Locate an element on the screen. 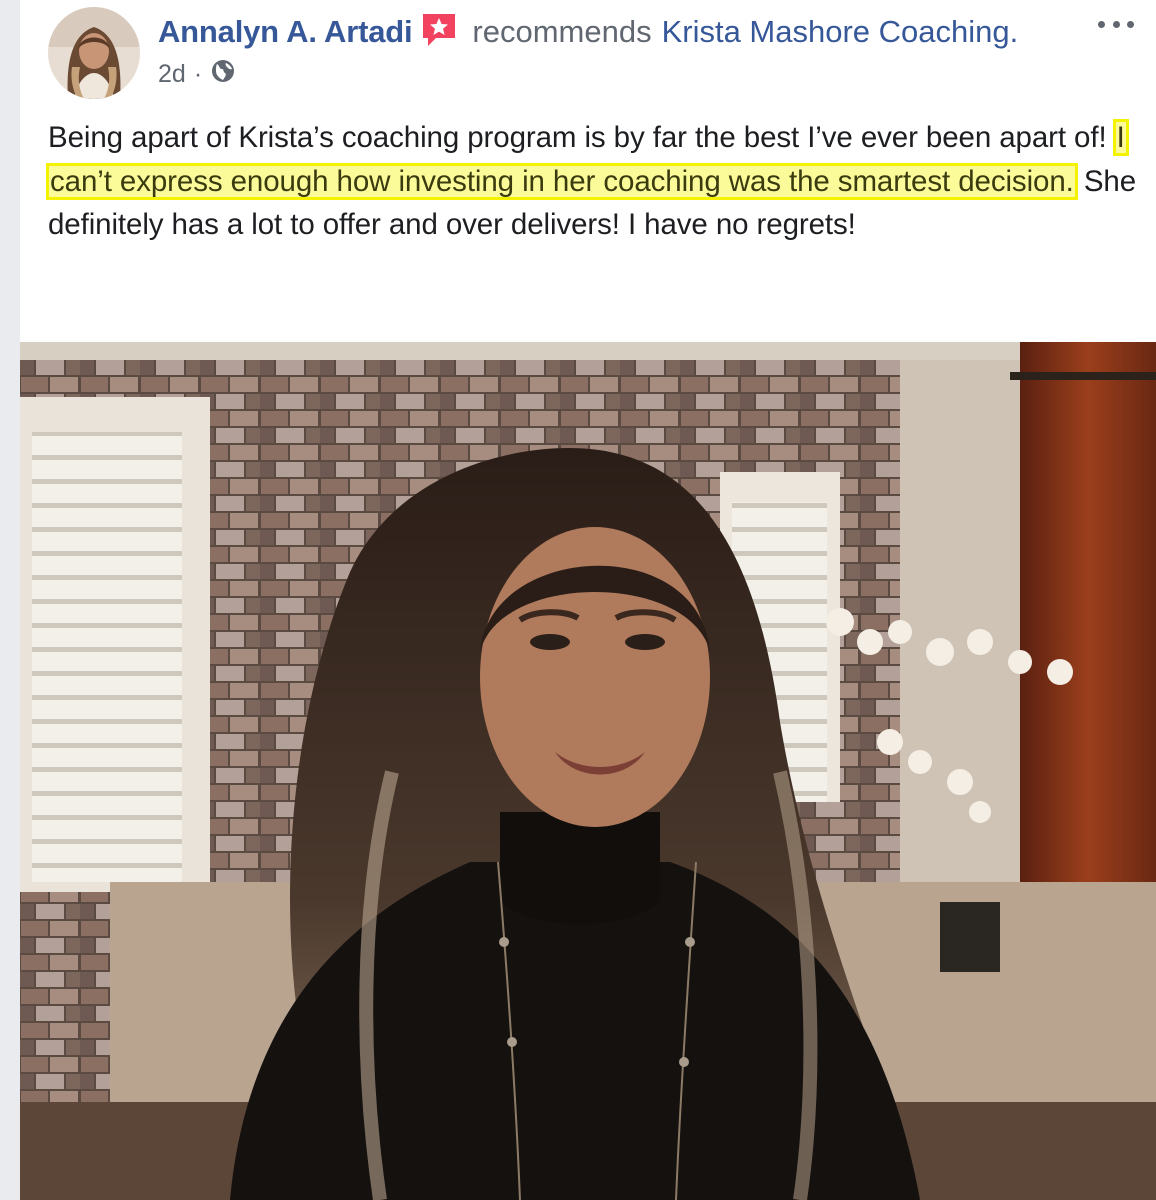 This screenshot has width=1156, height=1200. post-timestamp-link: 2d is located at coordinates (172, 74).